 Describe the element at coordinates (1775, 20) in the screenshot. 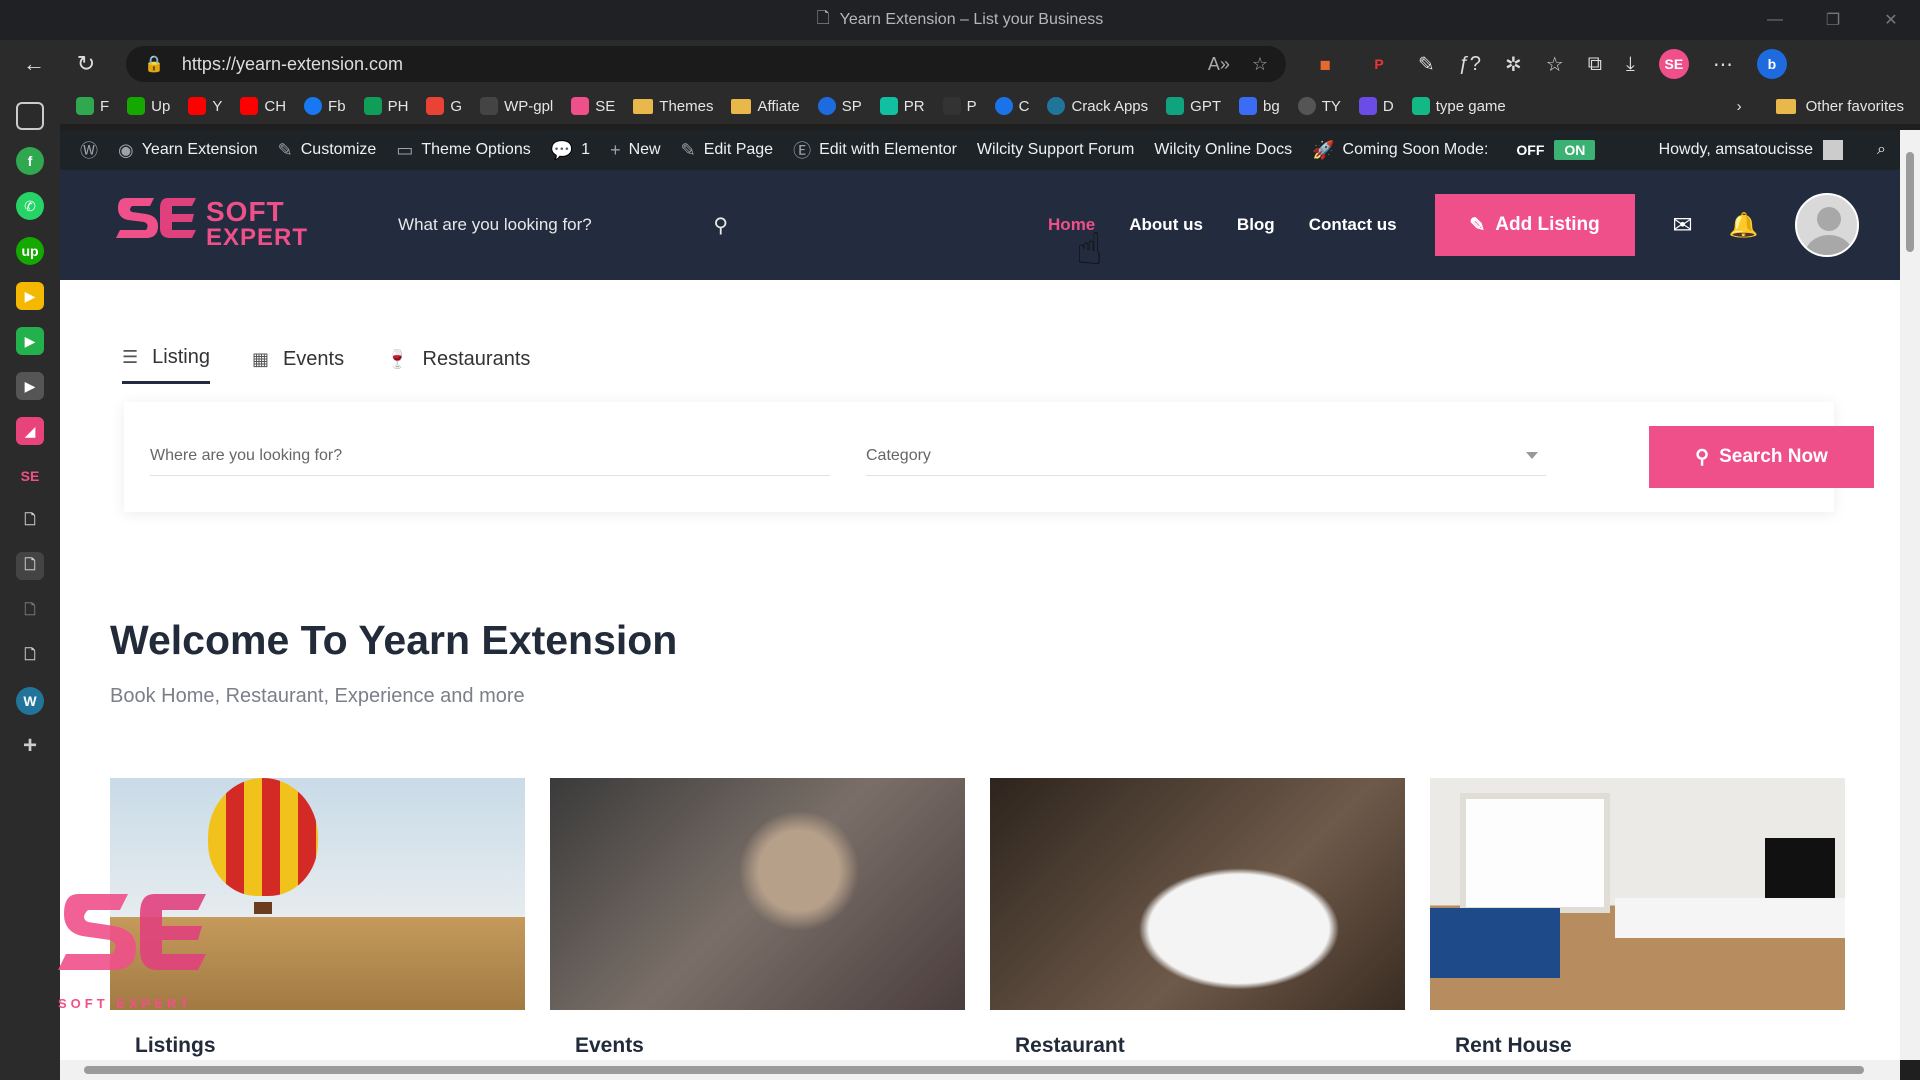

I see `minimize-icon: —` at that location.